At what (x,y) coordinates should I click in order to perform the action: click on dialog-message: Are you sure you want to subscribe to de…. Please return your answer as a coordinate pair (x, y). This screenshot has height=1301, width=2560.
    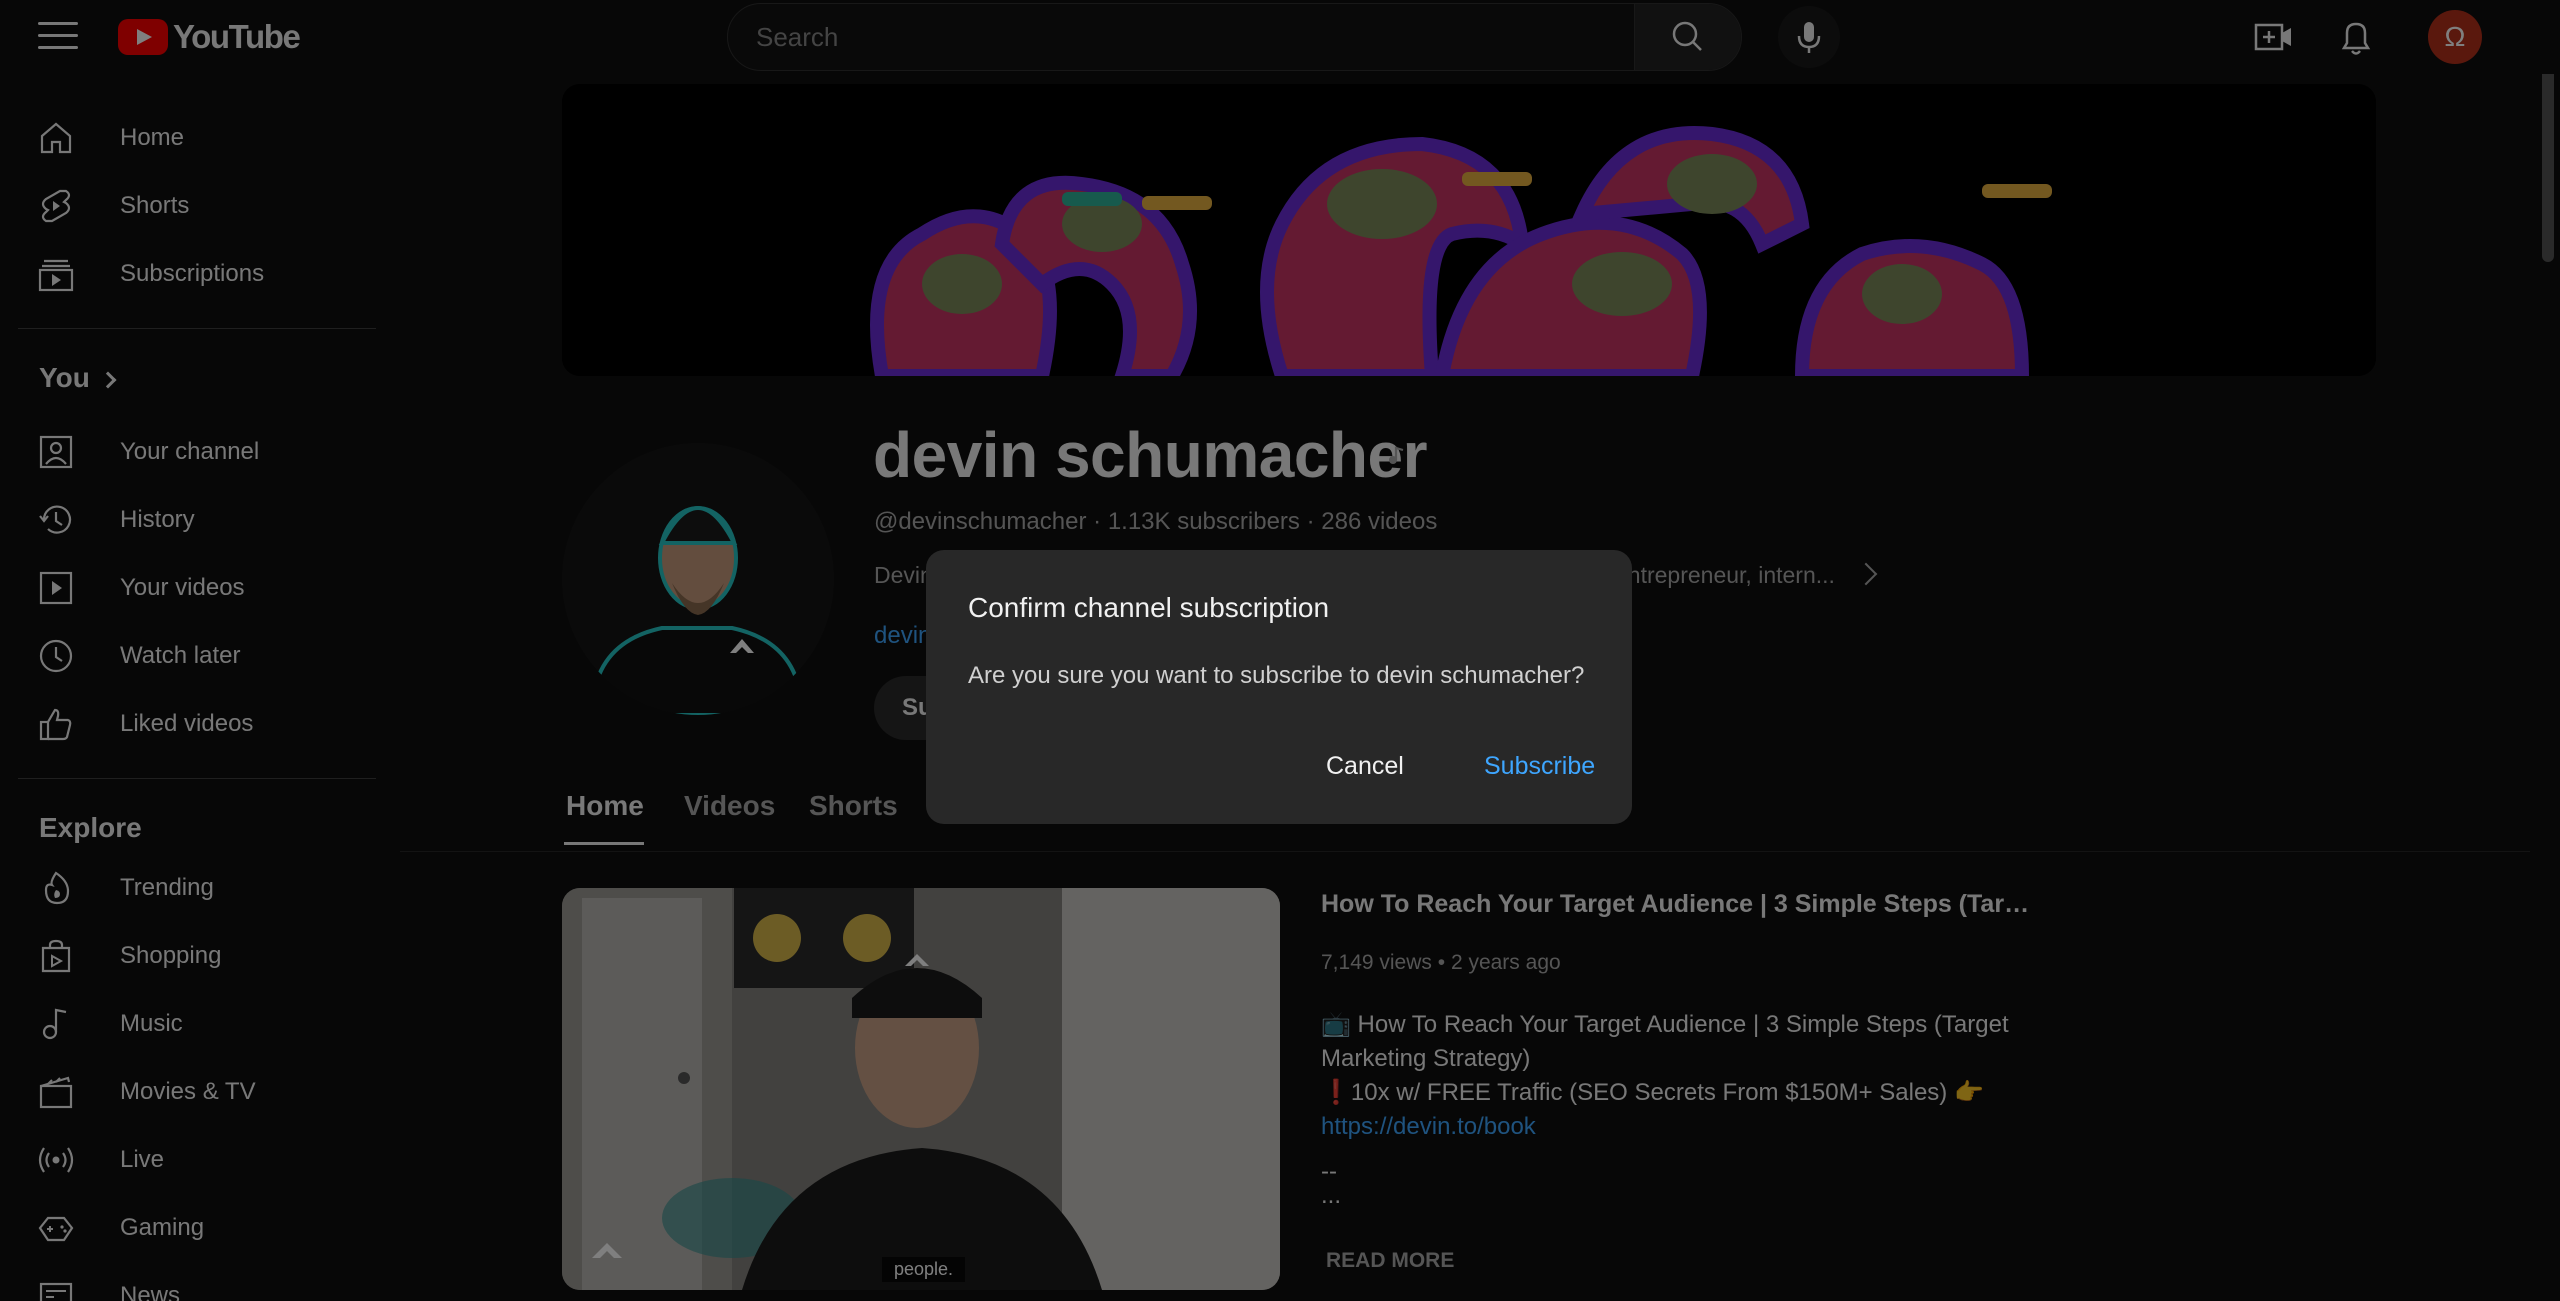
    Looking at the image, I should click on (1276, 675).